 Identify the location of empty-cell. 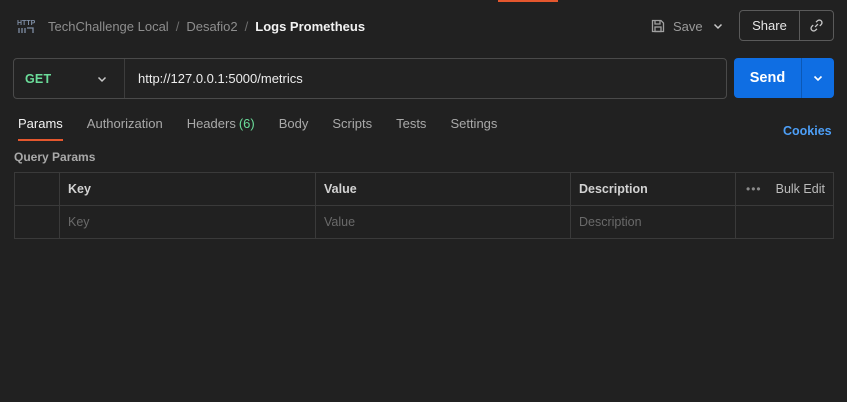
(784, 222).